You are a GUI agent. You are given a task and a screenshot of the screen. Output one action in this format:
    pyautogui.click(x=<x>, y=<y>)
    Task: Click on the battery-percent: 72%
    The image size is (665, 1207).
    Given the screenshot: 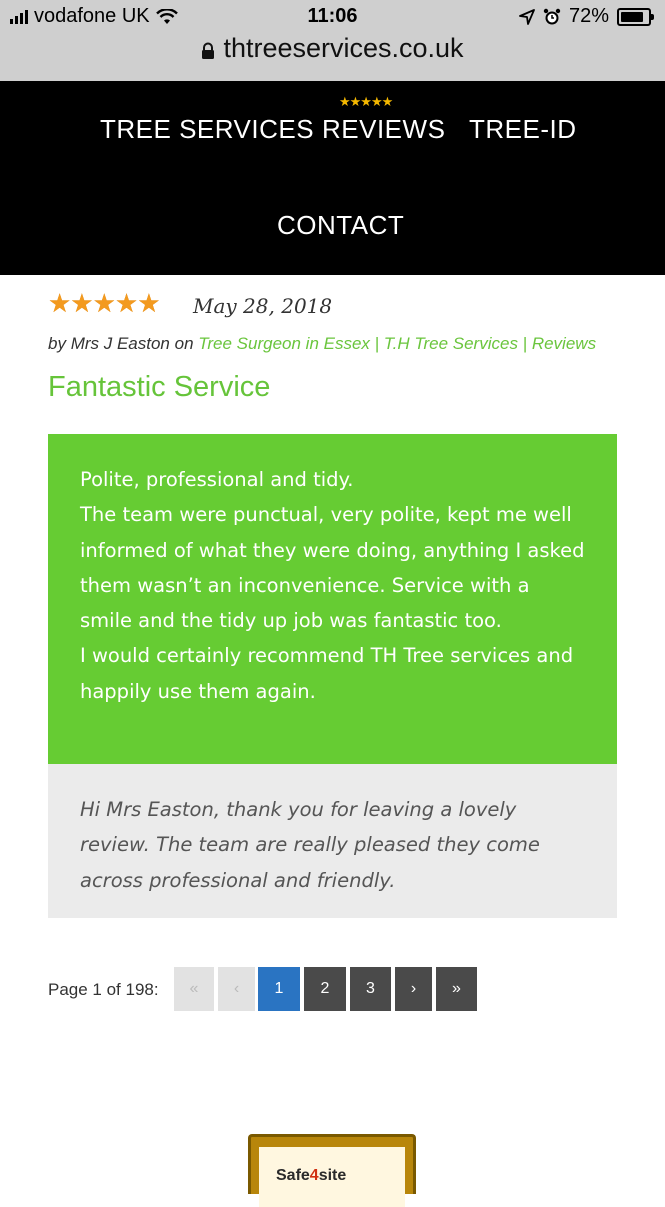 What is the action you would take?
    pyautogui.click(x=588, y=16)
    